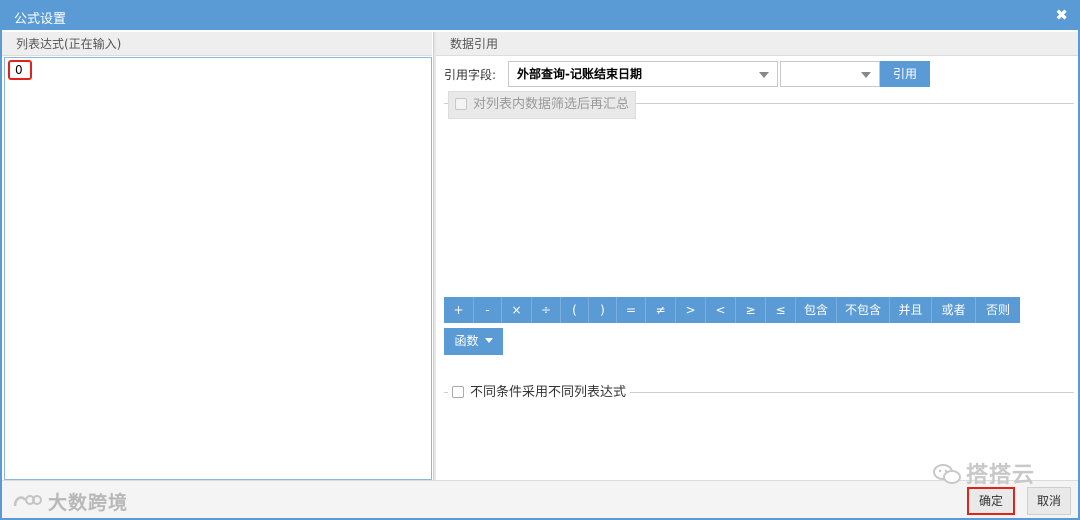  Describe the element at coordinates (816, 310) in the screenshot. I see `operator-button: 包含` at that location.